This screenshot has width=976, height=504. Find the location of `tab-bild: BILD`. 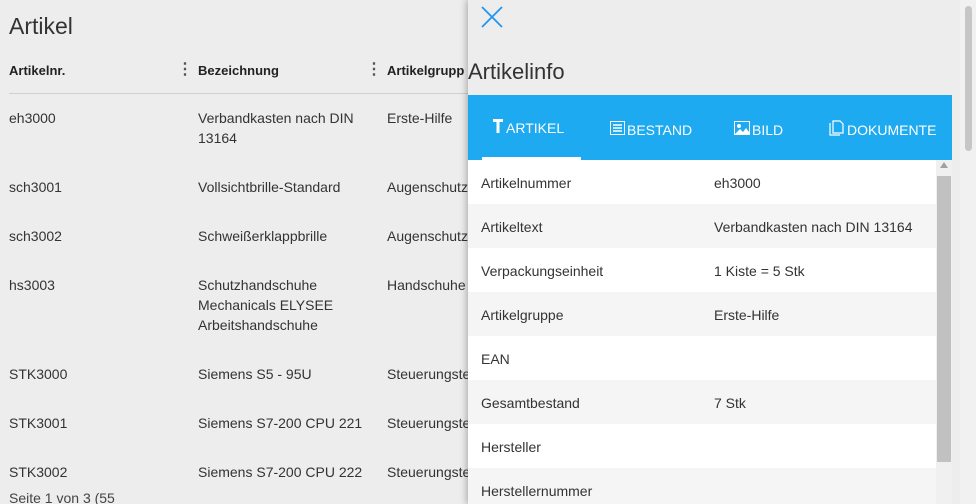

tab-bild: BILD is located at coordinates (758, 129).